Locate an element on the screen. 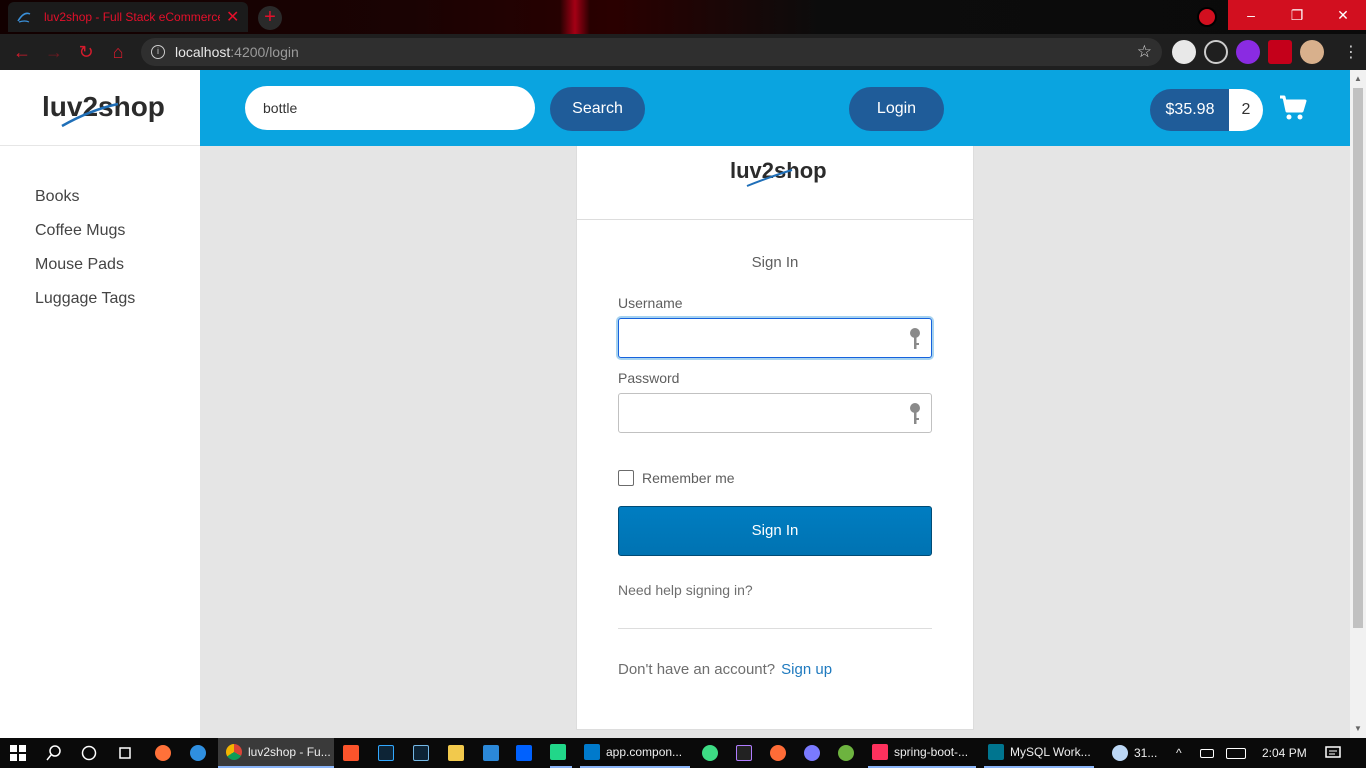 The image size is (1366, 768). tab-title: luv2shop - Full Stack eCommerce is located at coordinates (132, 17).